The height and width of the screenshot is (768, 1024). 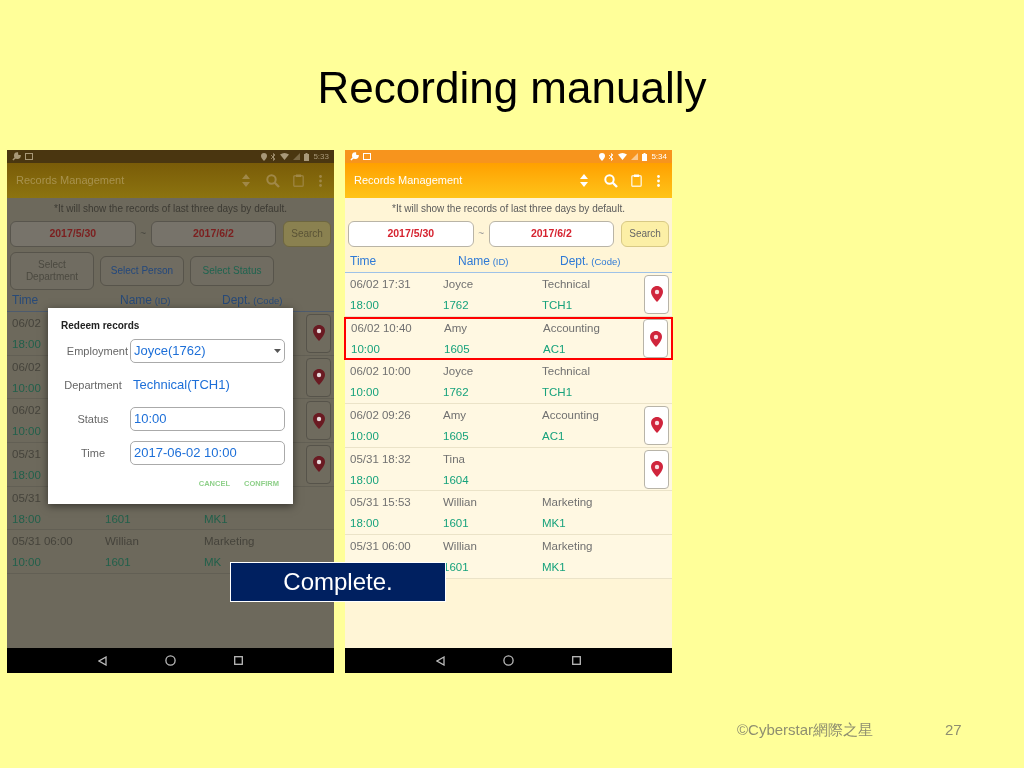 I want to click on record-time: 05/31 18:32, so click(x=380, y=458).